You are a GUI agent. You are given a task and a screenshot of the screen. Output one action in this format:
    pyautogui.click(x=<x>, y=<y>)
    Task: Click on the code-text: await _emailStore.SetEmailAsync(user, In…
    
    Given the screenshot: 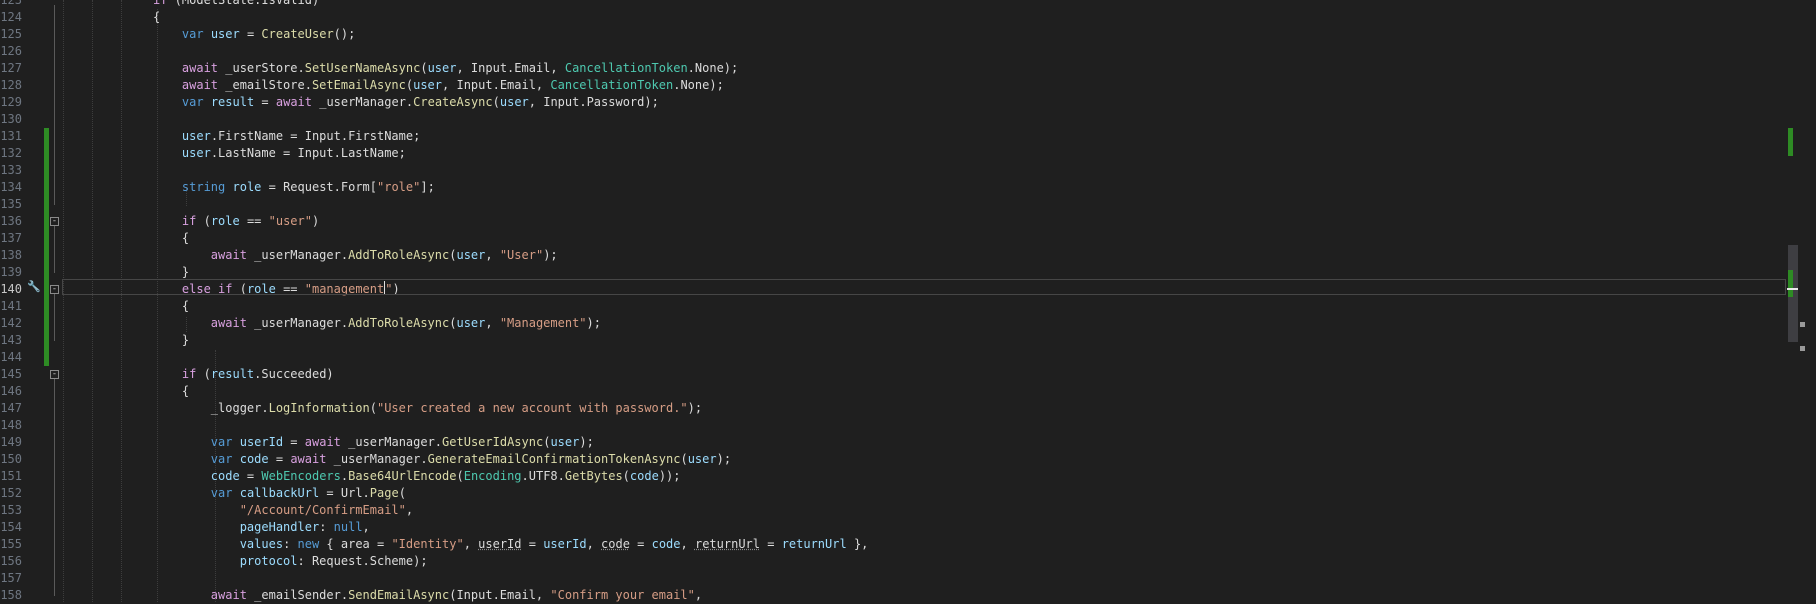 What is the action you would take?
    pyautogui.click(x=438, y=85)
    